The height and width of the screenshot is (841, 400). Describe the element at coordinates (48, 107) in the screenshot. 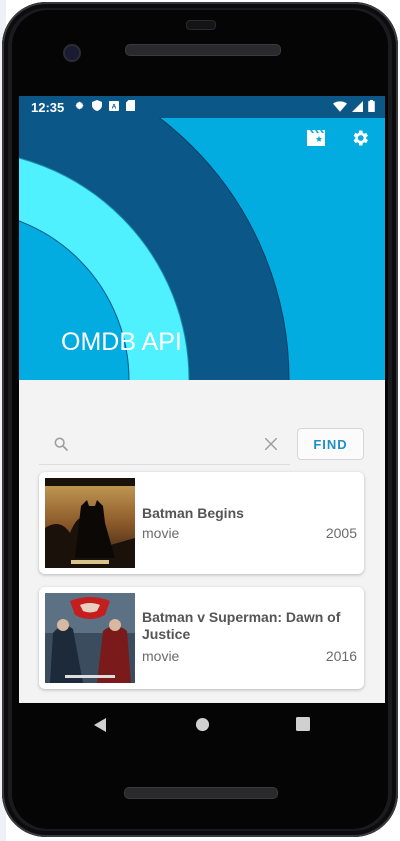

I see `status-time: 12:35` at that location.